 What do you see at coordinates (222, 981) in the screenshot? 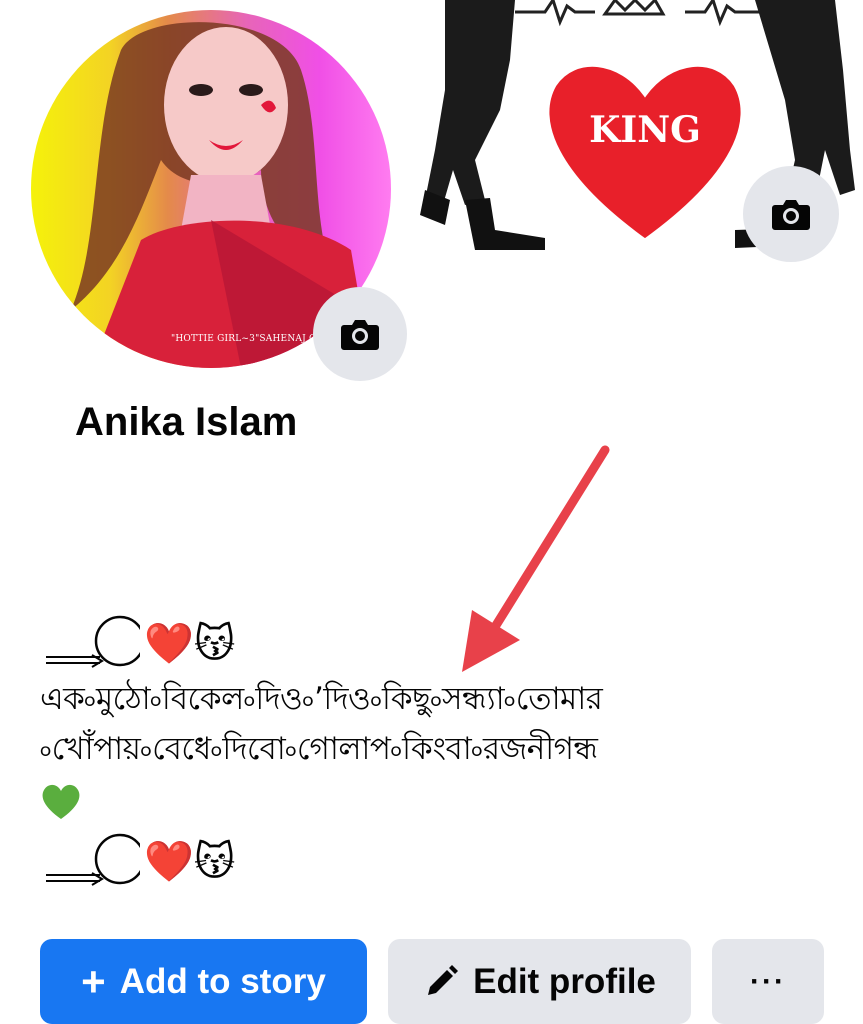
I see `add-to-story-label: Add to story` at bounding box center [222, 981].